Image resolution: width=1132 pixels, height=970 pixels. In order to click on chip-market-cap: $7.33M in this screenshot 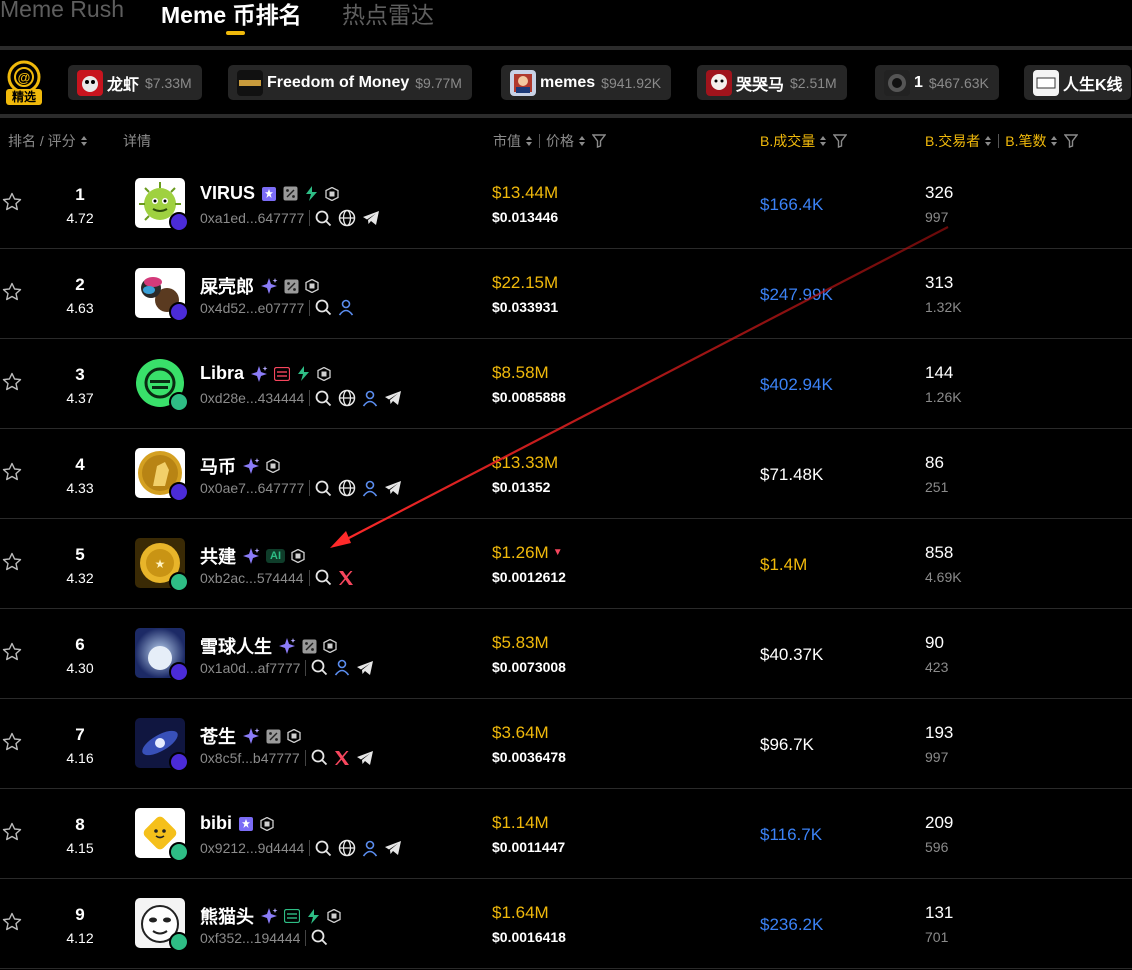, I will do `click(168, 82)`.